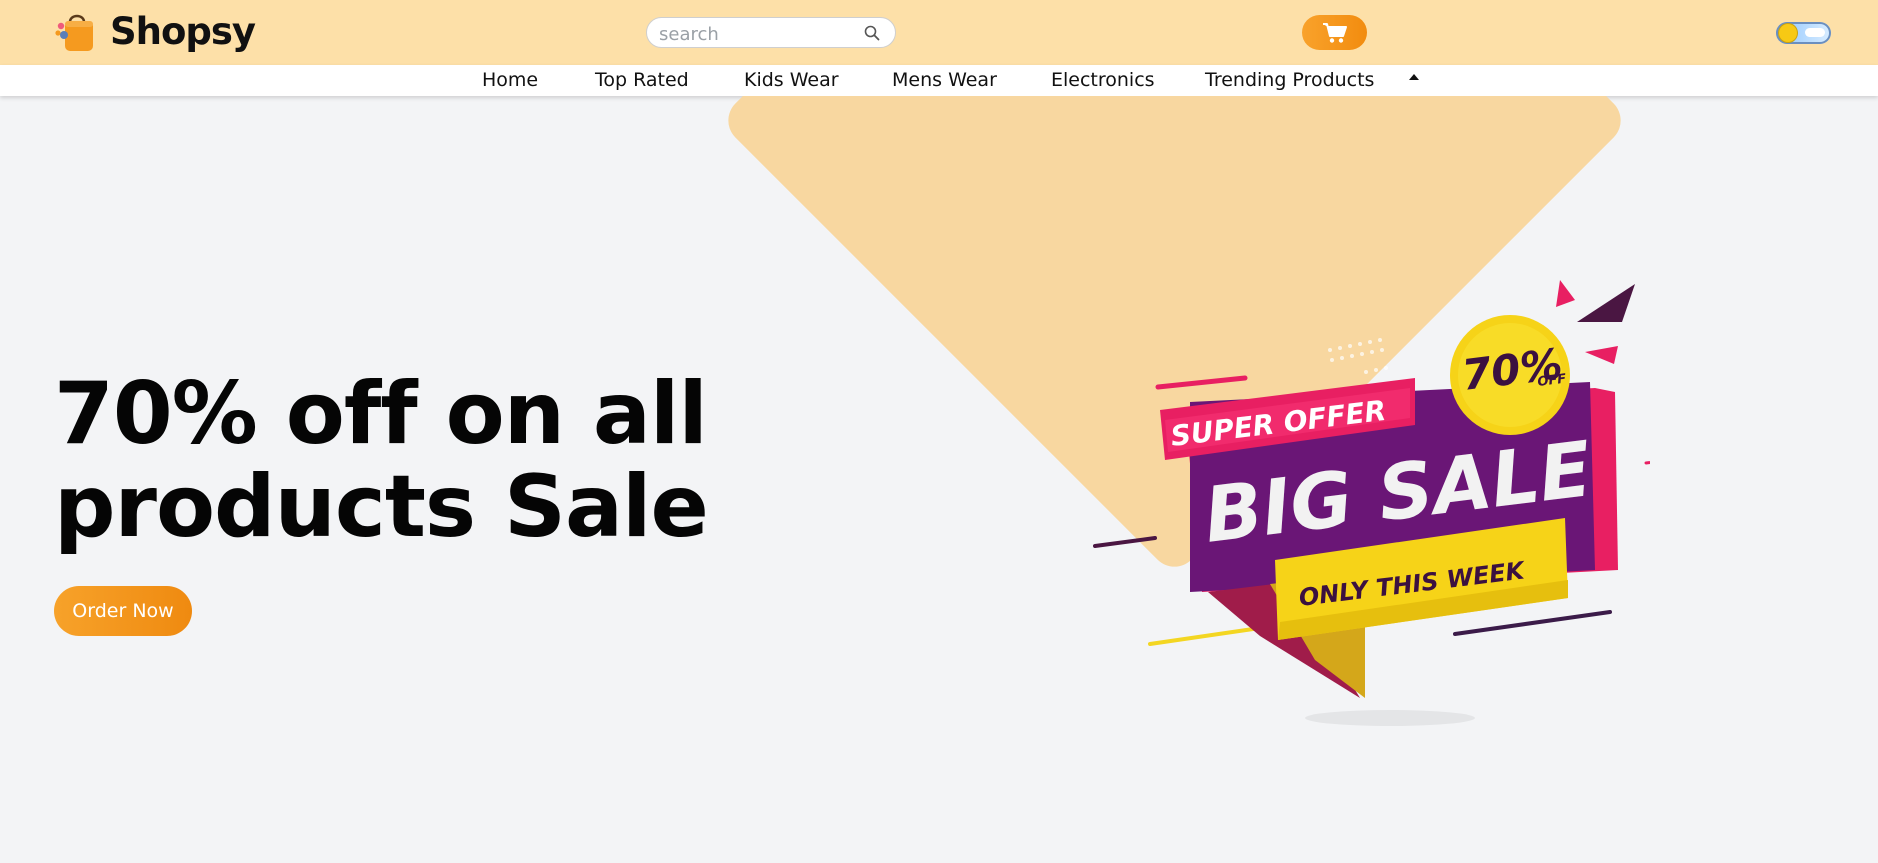 Image resolution: width=1878 pixels, height=863 pixels. What do you see at coordinates (381, 414) in the screenshot?
I see `hero-title-line-1: 70% off on all` at bounding box center [381, 414].